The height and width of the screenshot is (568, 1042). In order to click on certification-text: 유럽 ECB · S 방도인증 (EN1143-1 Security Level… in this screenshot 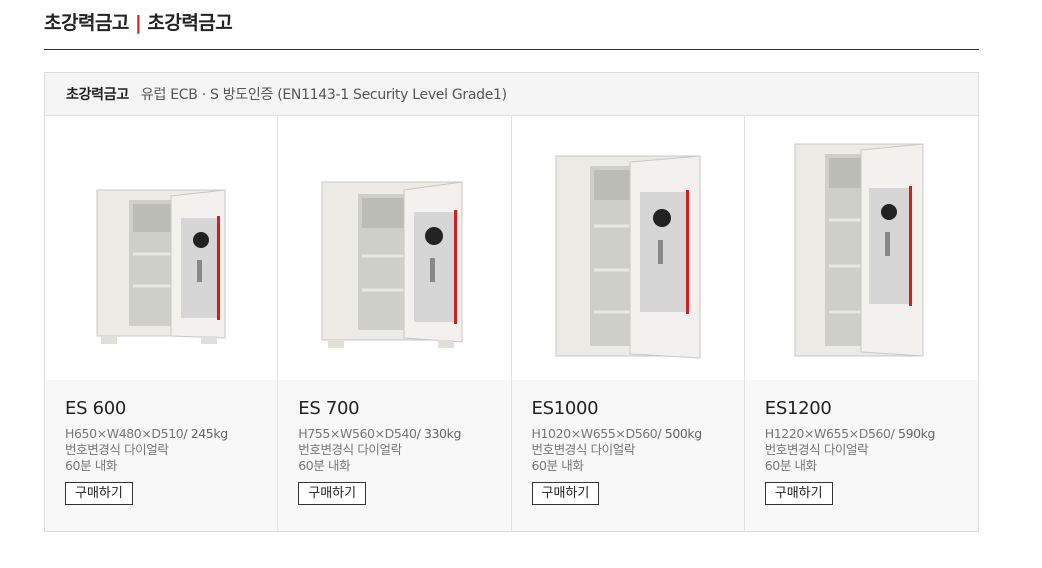, I will do `click(323, 95)`.